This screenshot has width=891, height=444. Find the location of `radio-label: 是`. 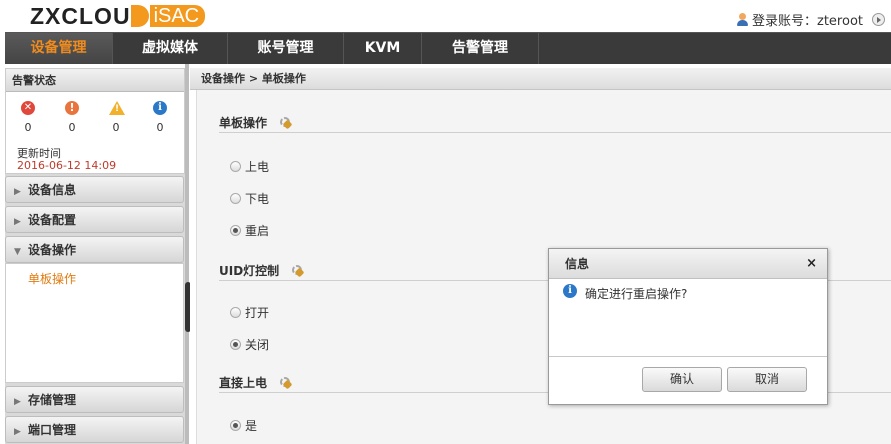

radio-label: 是 is located at coordinates (251, 426).